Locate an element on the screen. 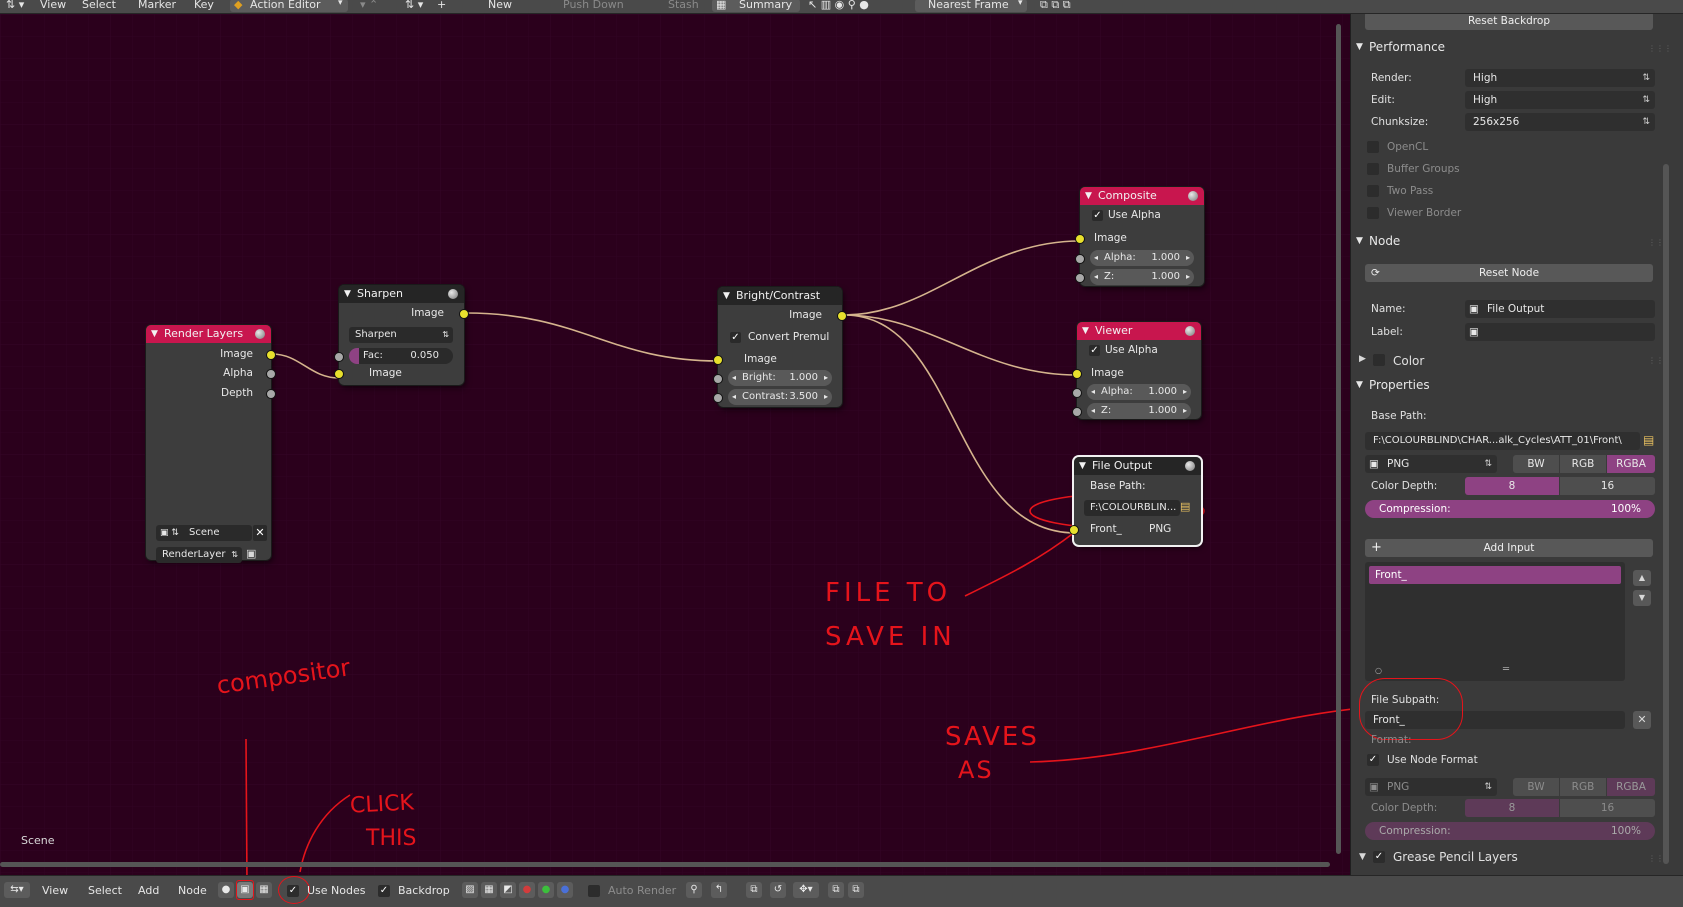 This screenshot has height=907, width=1683. color-mode-rgb: RGB is located at coordinates (1583, 464).